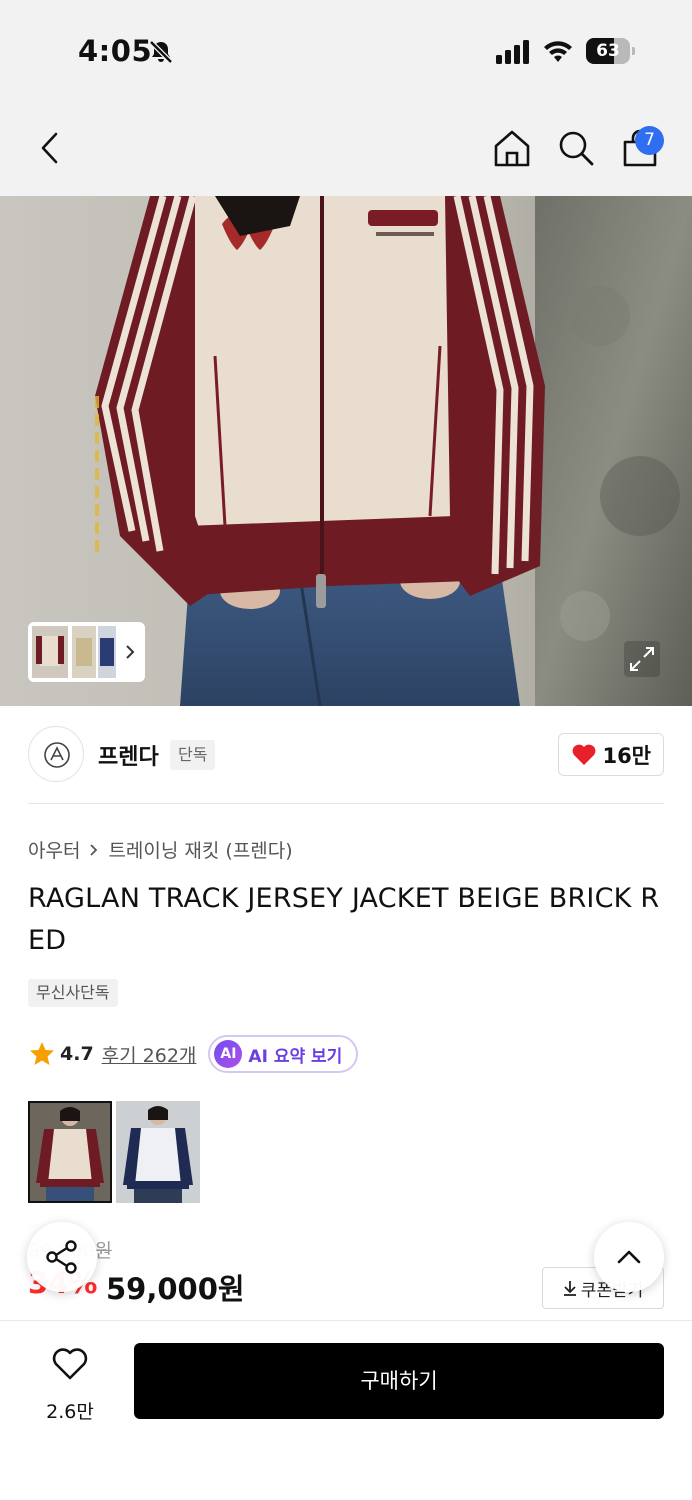 This screenshot has height=1500, width=692. What do you see at coordinates (569, 1288) in the screenshot?
I see `download-icon` at bounding box center [569, 1288].